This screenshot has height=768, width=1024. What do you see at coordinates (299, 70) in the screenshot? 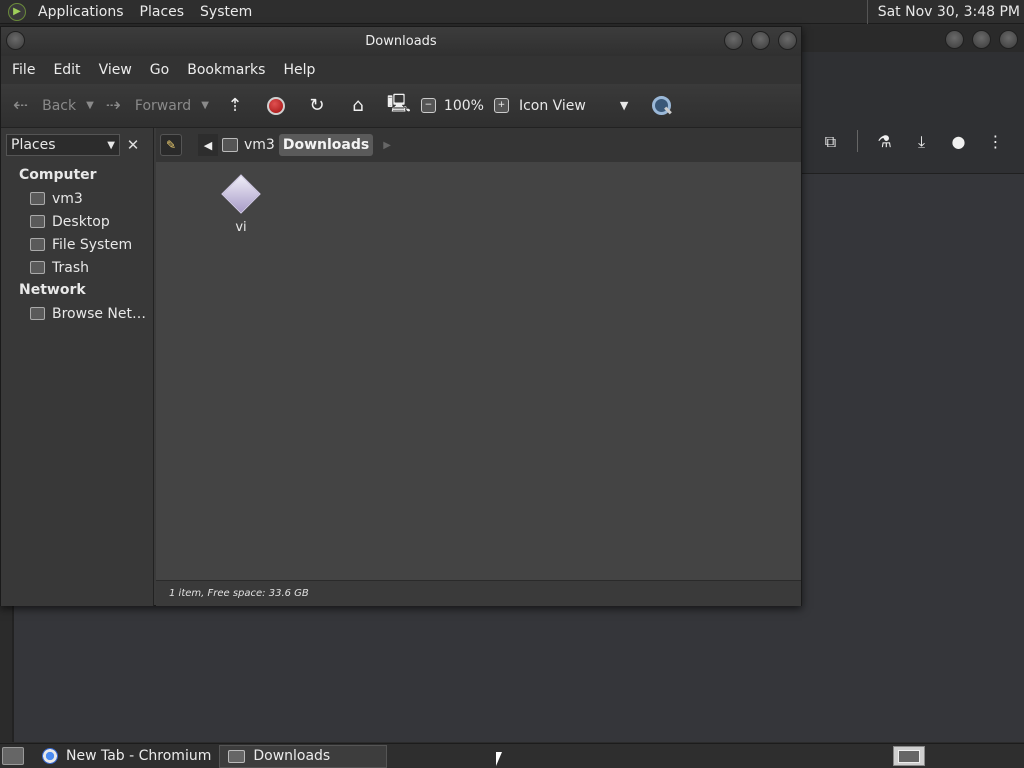
I see `menu-help: Help` at bounding box center [299, 70].